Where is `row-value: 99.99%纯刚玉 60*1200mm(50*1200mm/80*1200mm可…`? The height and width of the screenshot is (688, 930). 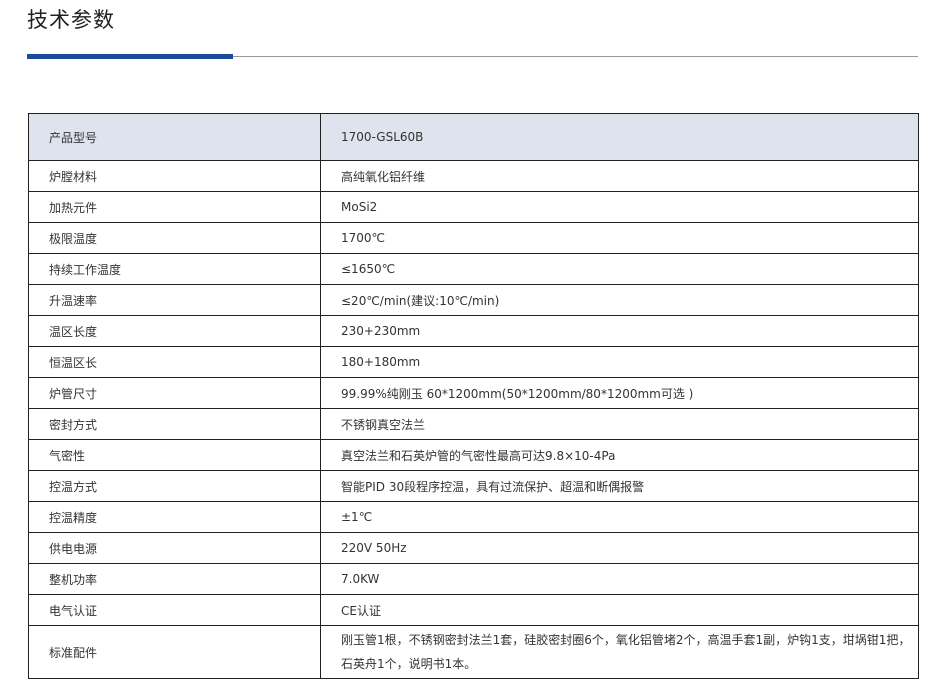
row-value: 99.99%纯刚玉 60*1200mm(50*1200mm/80*1200mm可… is located at coordinates (619, 393).